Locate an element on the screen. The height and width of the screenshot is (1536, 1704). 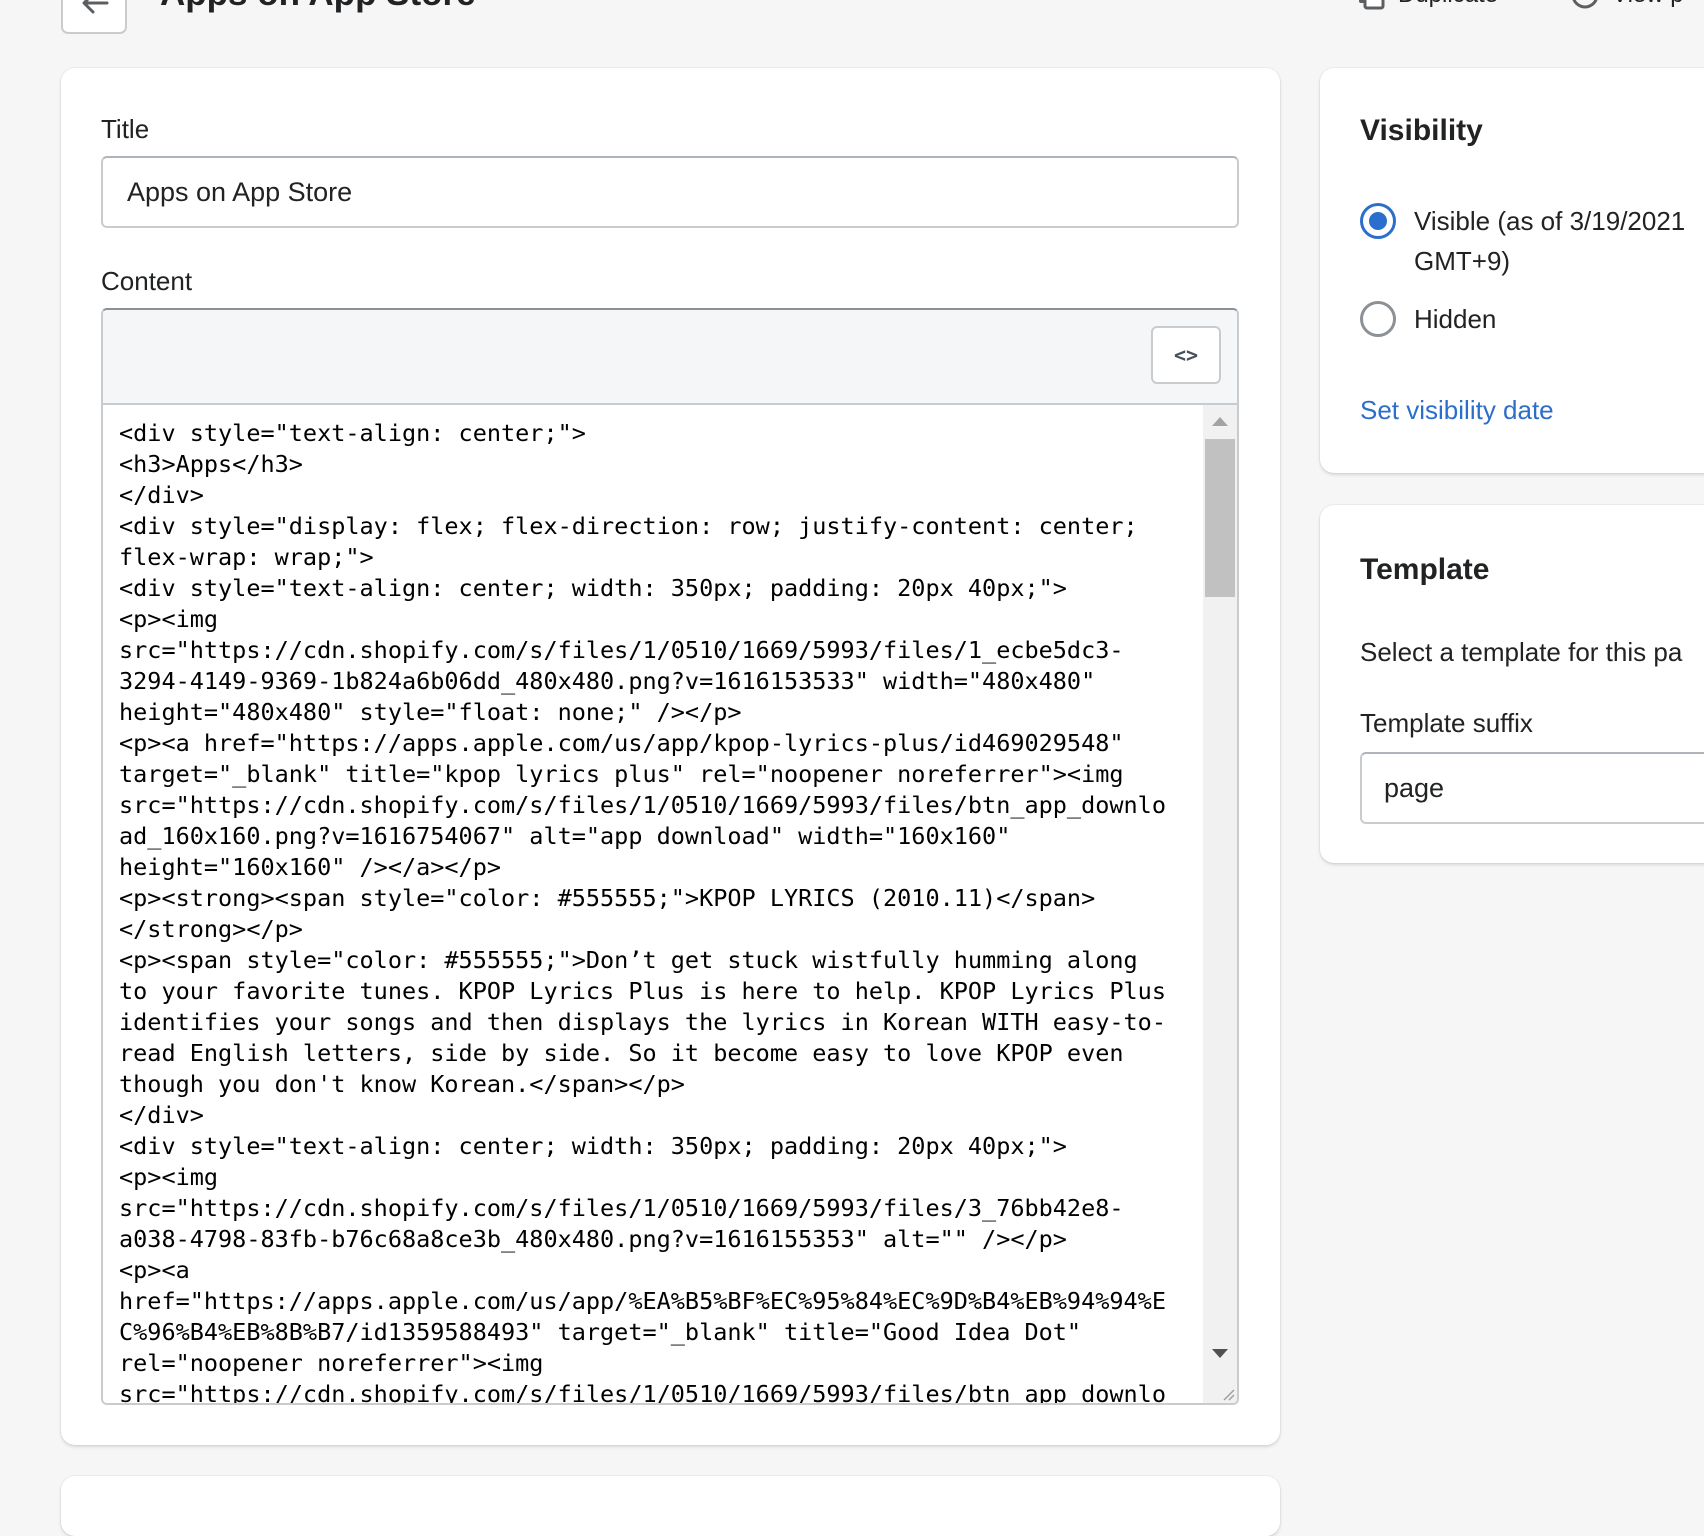
content-label: Content is located at coordinates (147, 281).